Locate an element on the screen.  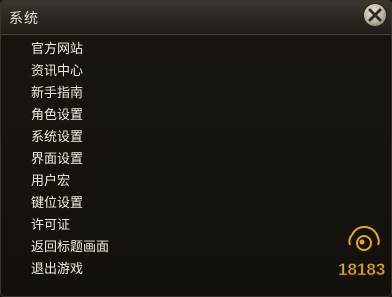
menu-item-beginner-guide: 新手指南 is located at coordinates (161, 94).